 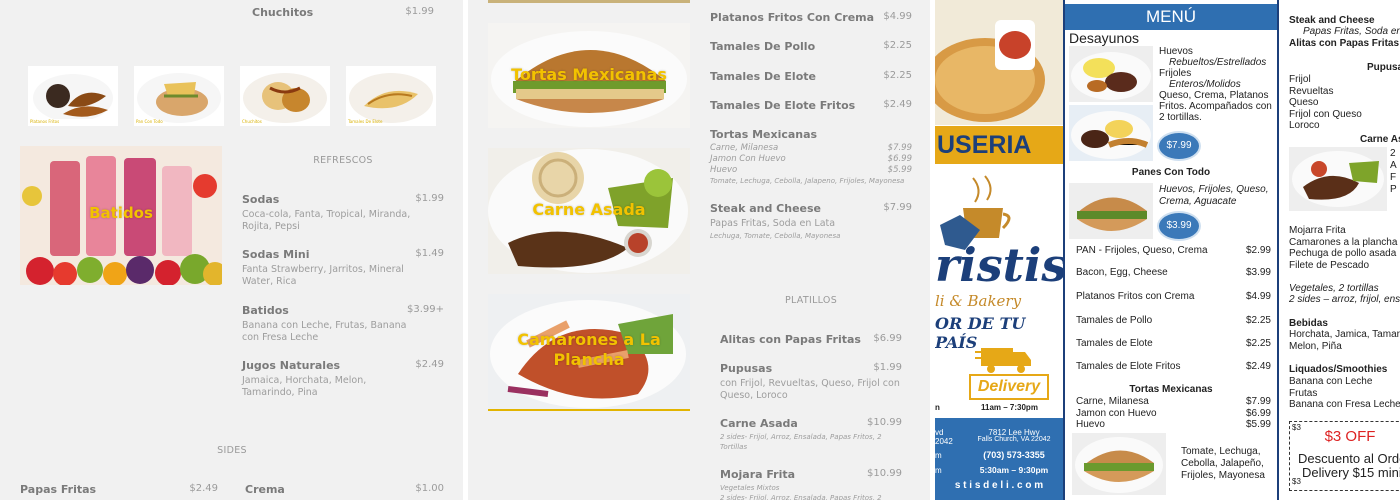 I want to click on section-title-refrescos: REFRESCOS, so click(x=343, y=160).